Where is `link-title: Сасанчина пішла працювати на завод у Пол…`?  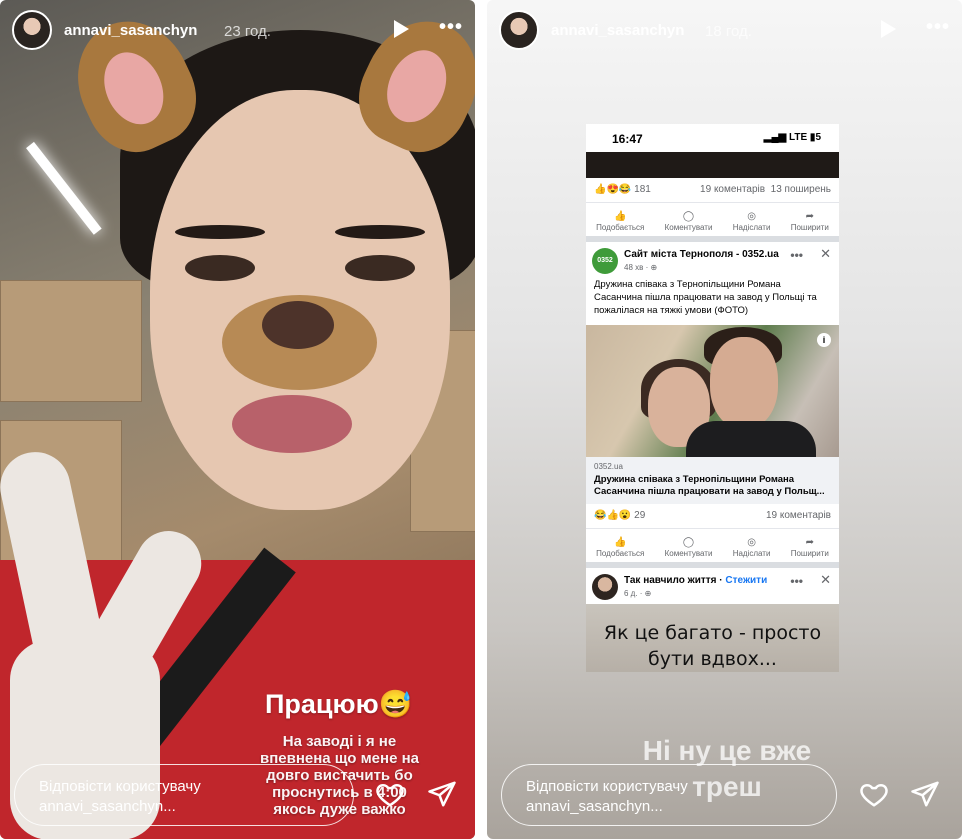 link-title: Сасанчина пішла працювати на завод у Пол… is located at coordinates (709, 491).